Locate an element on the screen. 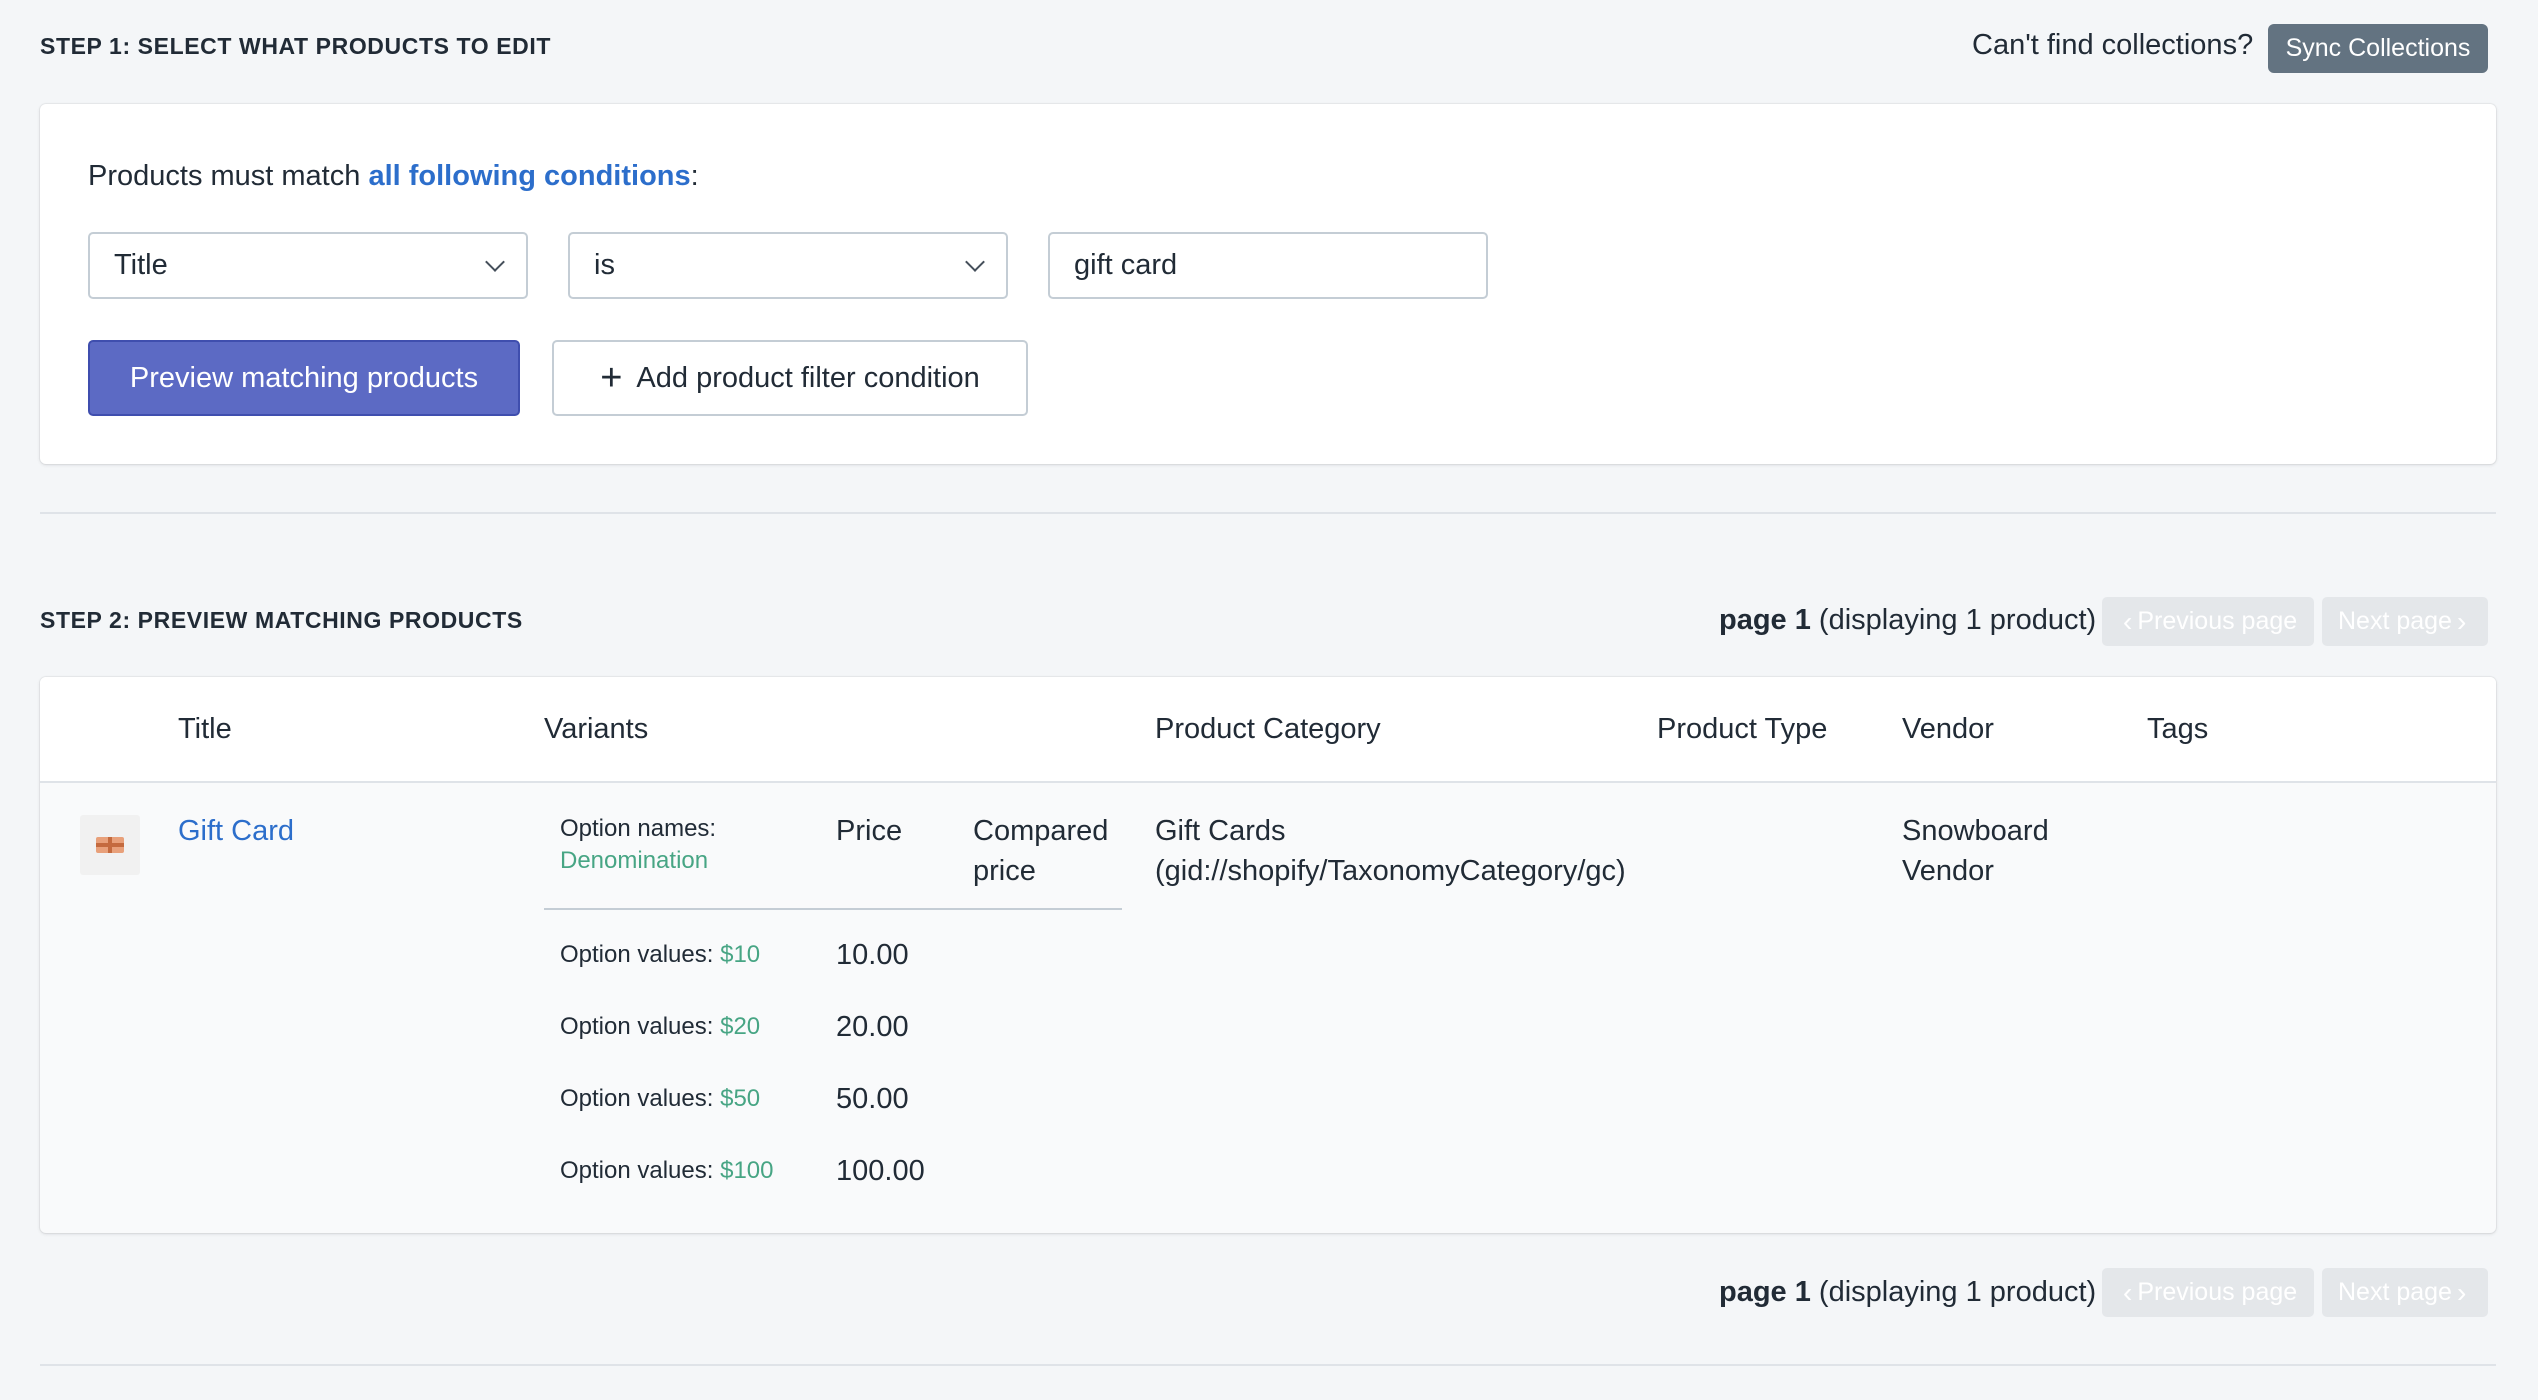  add-filter-condition-button: + Add product filter condition is located at coordinates (790, 378).